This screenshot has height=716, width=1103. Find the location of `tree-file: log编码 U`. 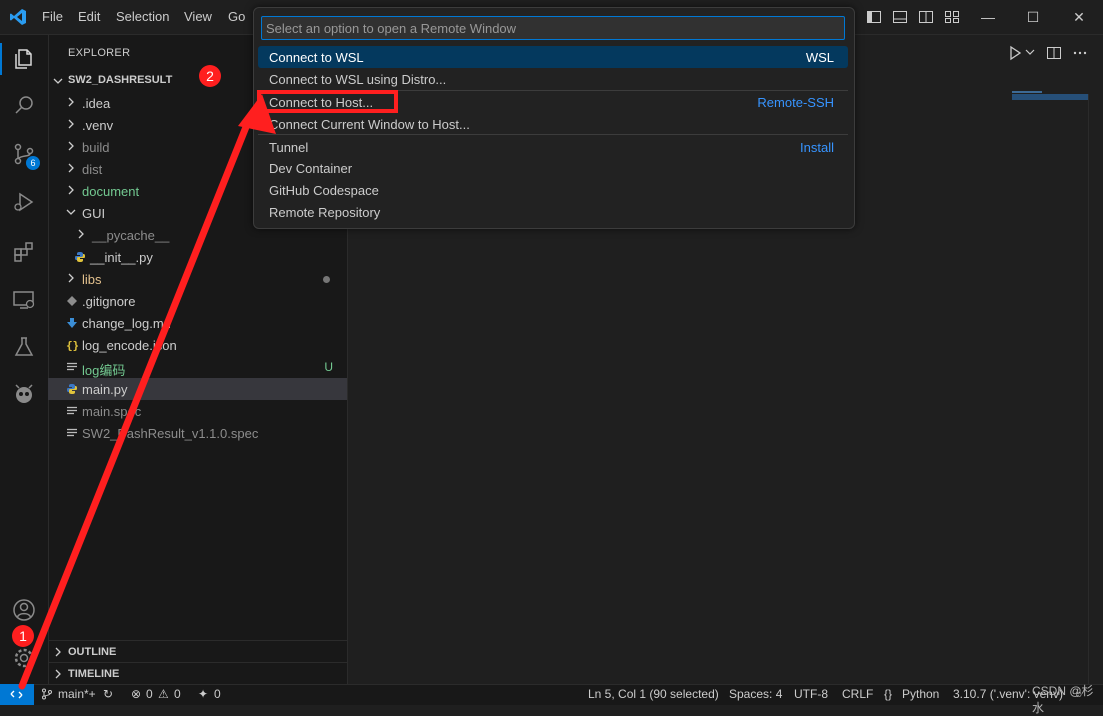

tree-file: log编码 U is located at coordinates (197, 367).